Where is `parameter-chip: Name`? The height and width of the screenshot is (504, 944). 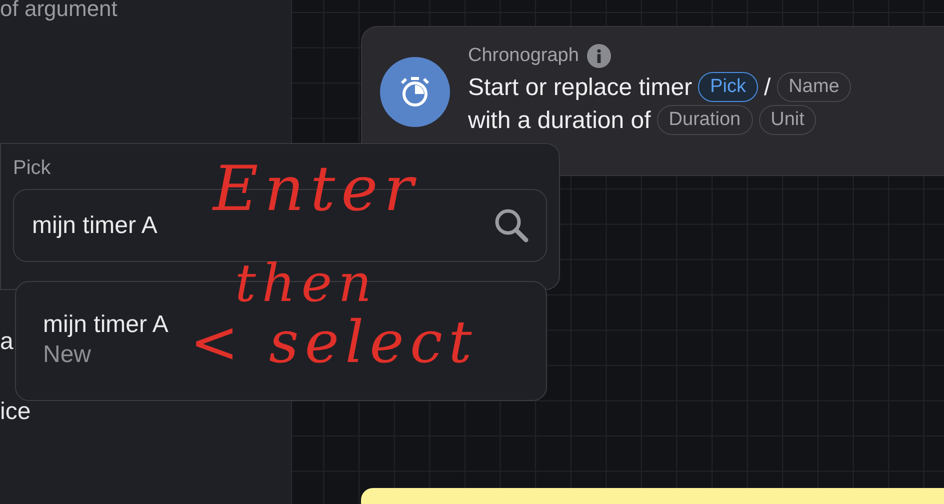 parameter-chip: Name is located at coordinates (814, 87).